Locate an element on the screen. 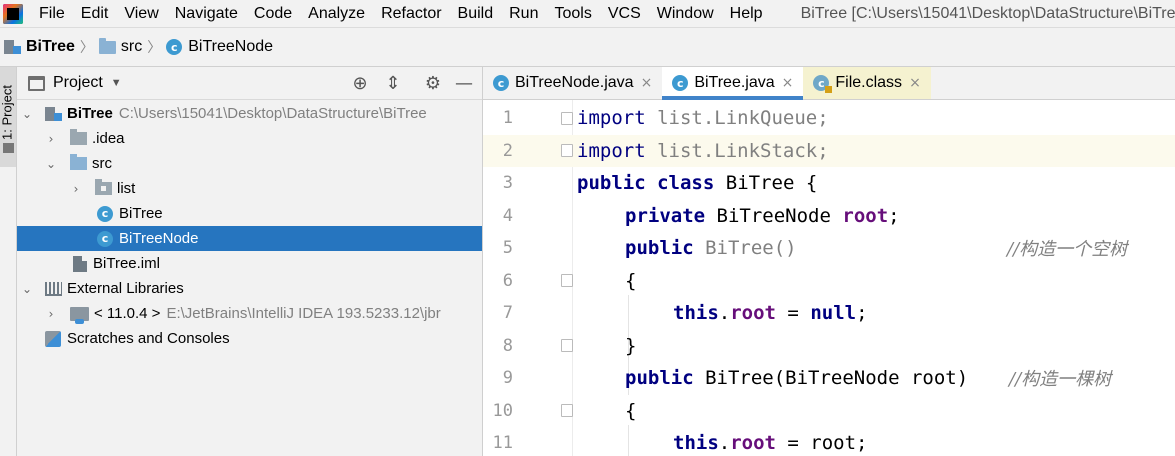 The width and height of the screenshot is (1175, 456). code-line: 7 this.root = null; is located at coordinates (829, 313).